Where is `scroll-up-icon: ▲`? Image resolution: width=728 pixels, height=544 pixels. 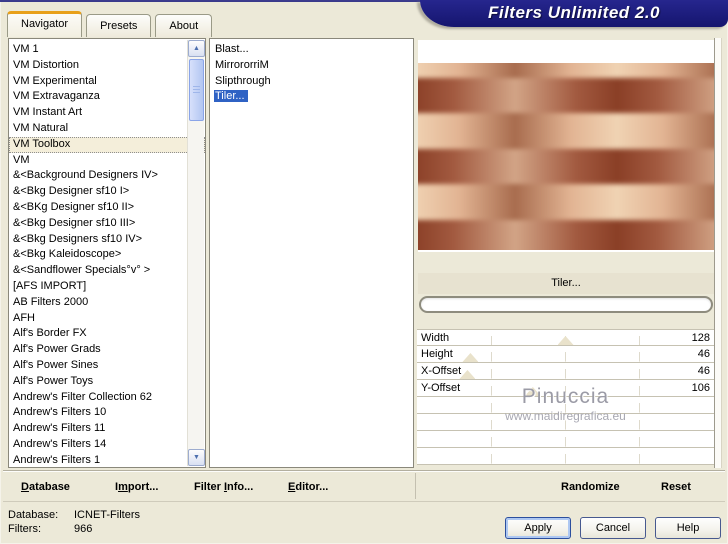
scroll-up-icon: ▲ is located at coordinates (196, 48).